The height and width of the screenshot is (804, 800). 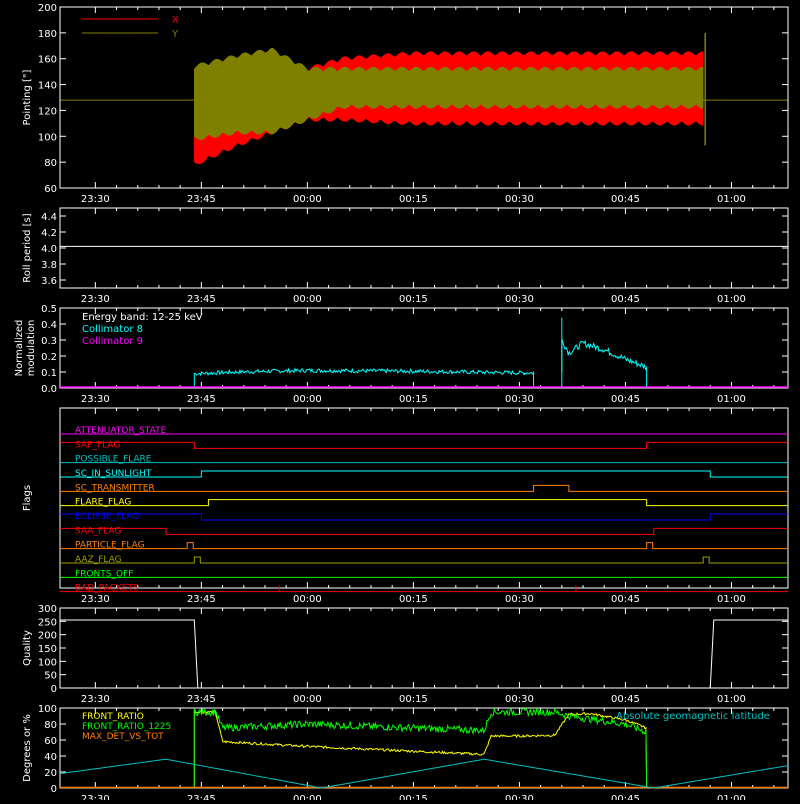 I want to click on flag-label-sc-transmitter: SC_TRANSMITTER, so click(x=115, y=488).